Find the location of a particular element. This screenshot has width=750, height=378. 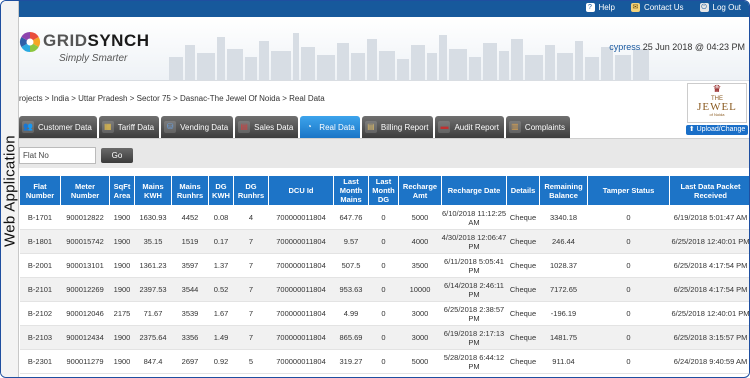

table-cell: B-2301 is located at coordinates (40, 361).